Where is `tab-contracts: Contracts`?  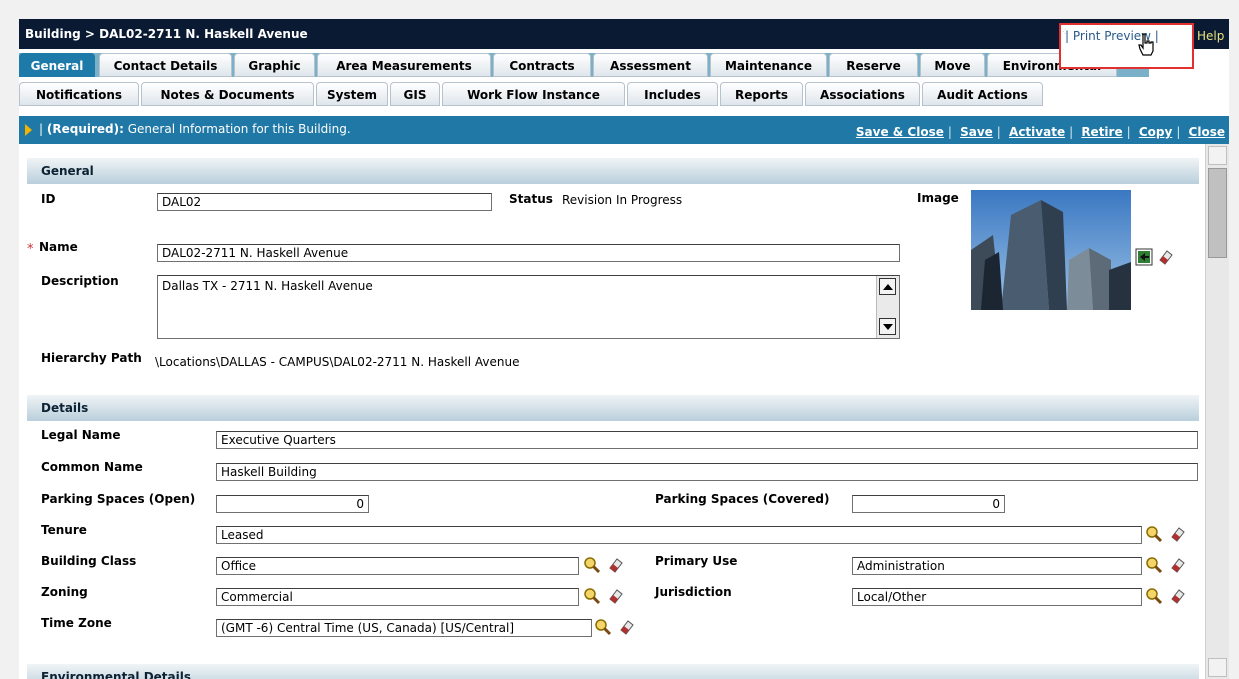 tab-contracts: Contracts is located at coordinates (542, 65).